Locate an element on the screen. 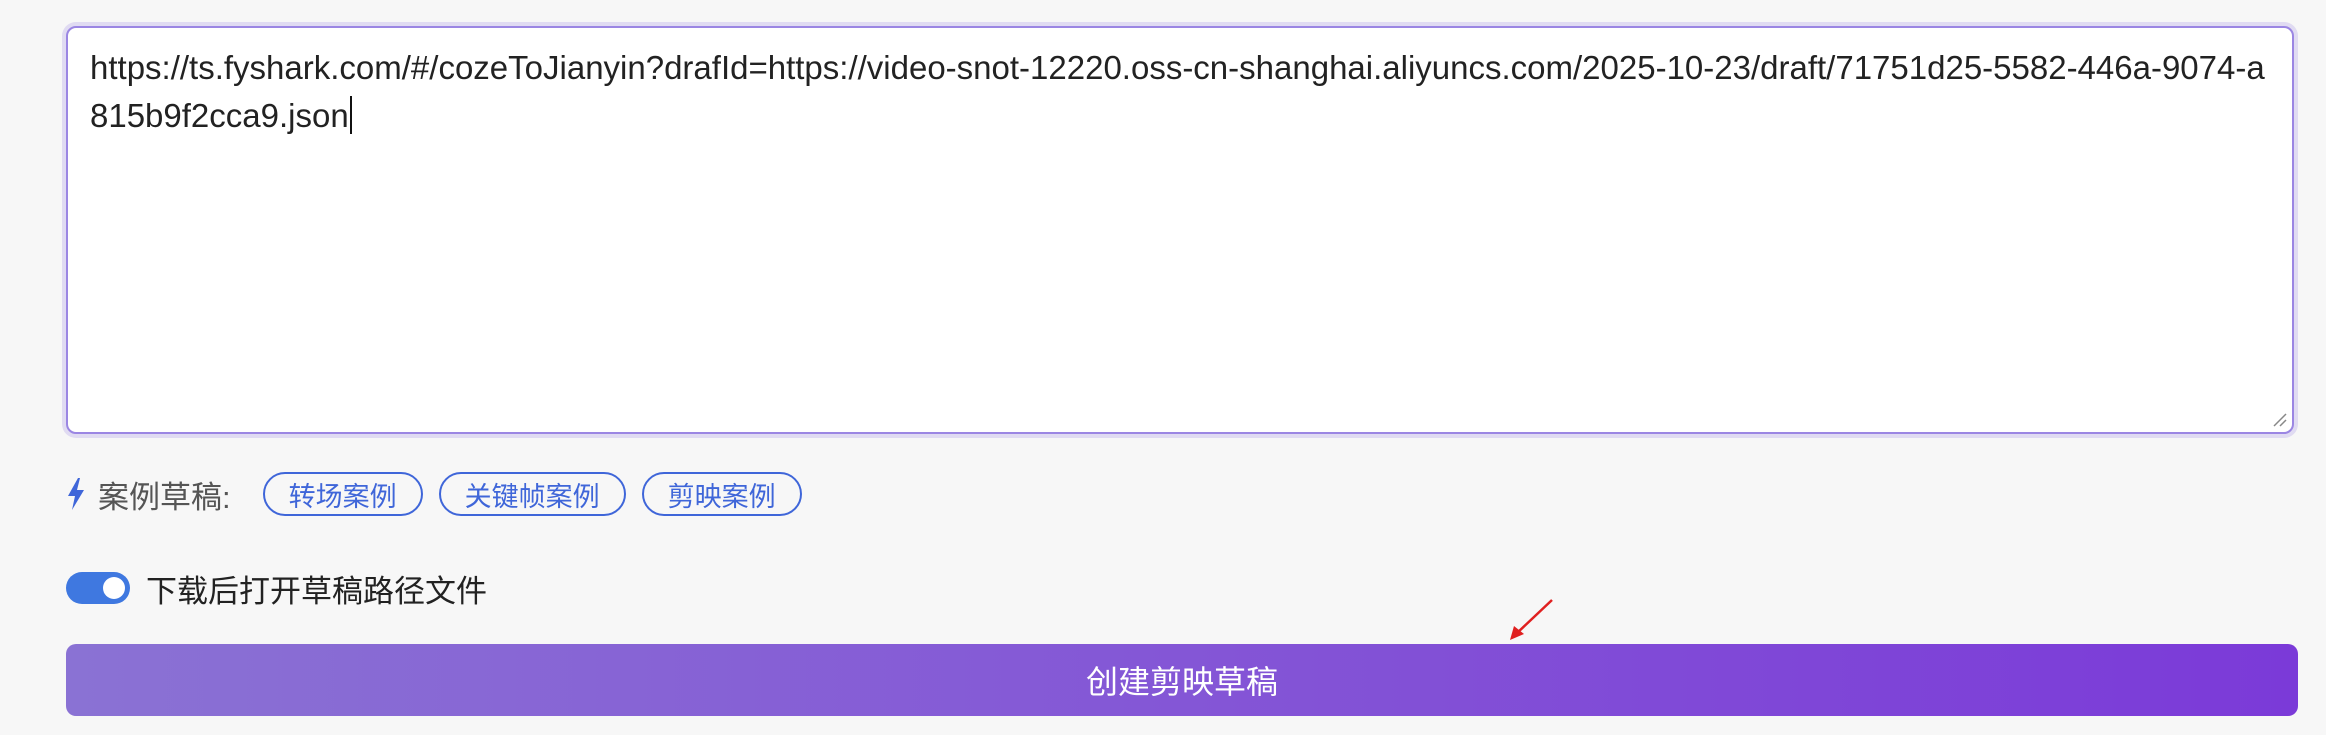 Image resolution: width=2326 pixels, height=735 pixels. sample-chip-jianying: 剪映案例 is located at coordinates (721, 494).